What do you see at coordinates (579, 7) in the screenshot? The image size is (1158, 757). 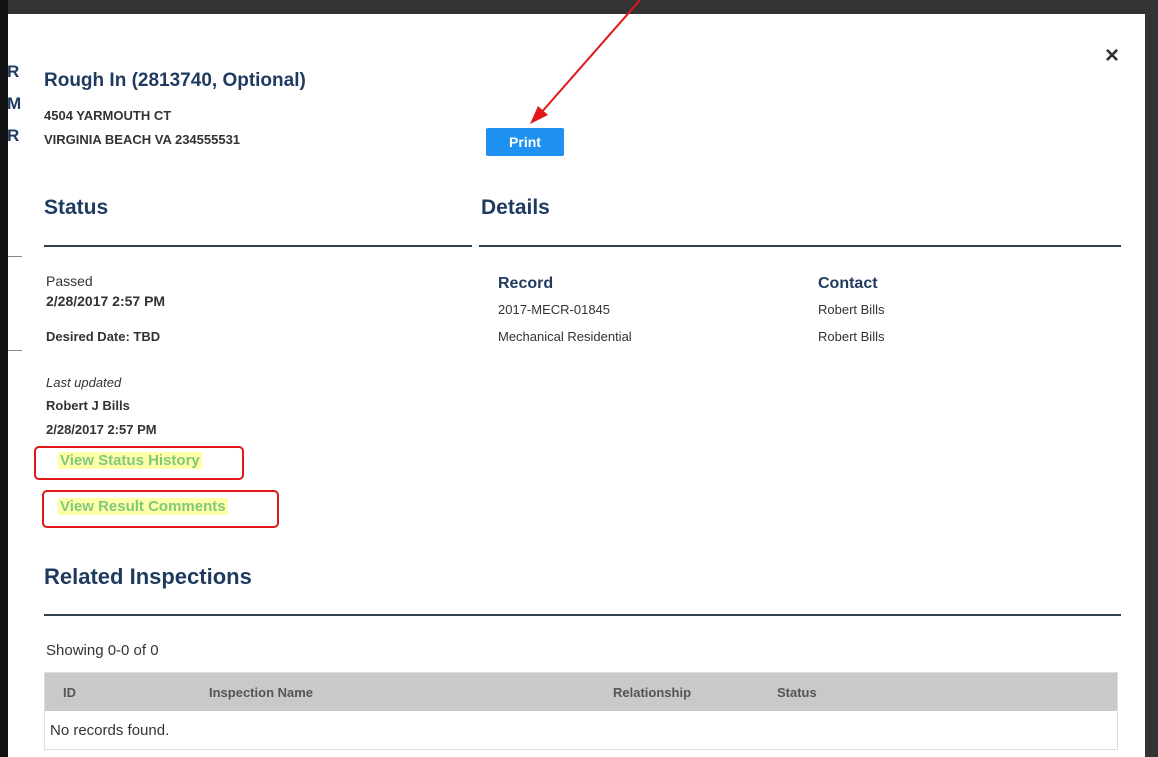 I see `overlay-top` at bounding box center [579, 7].